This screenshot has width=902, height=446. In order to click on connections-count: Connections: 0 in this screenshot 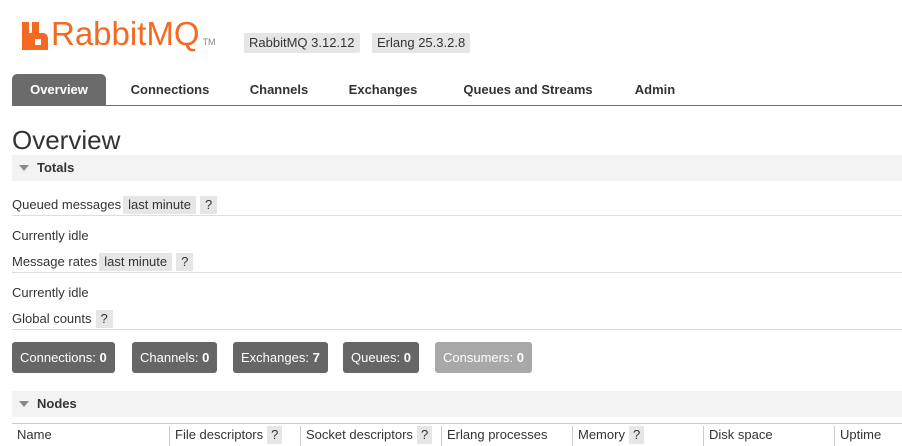, I will do `click(63, 357)`.